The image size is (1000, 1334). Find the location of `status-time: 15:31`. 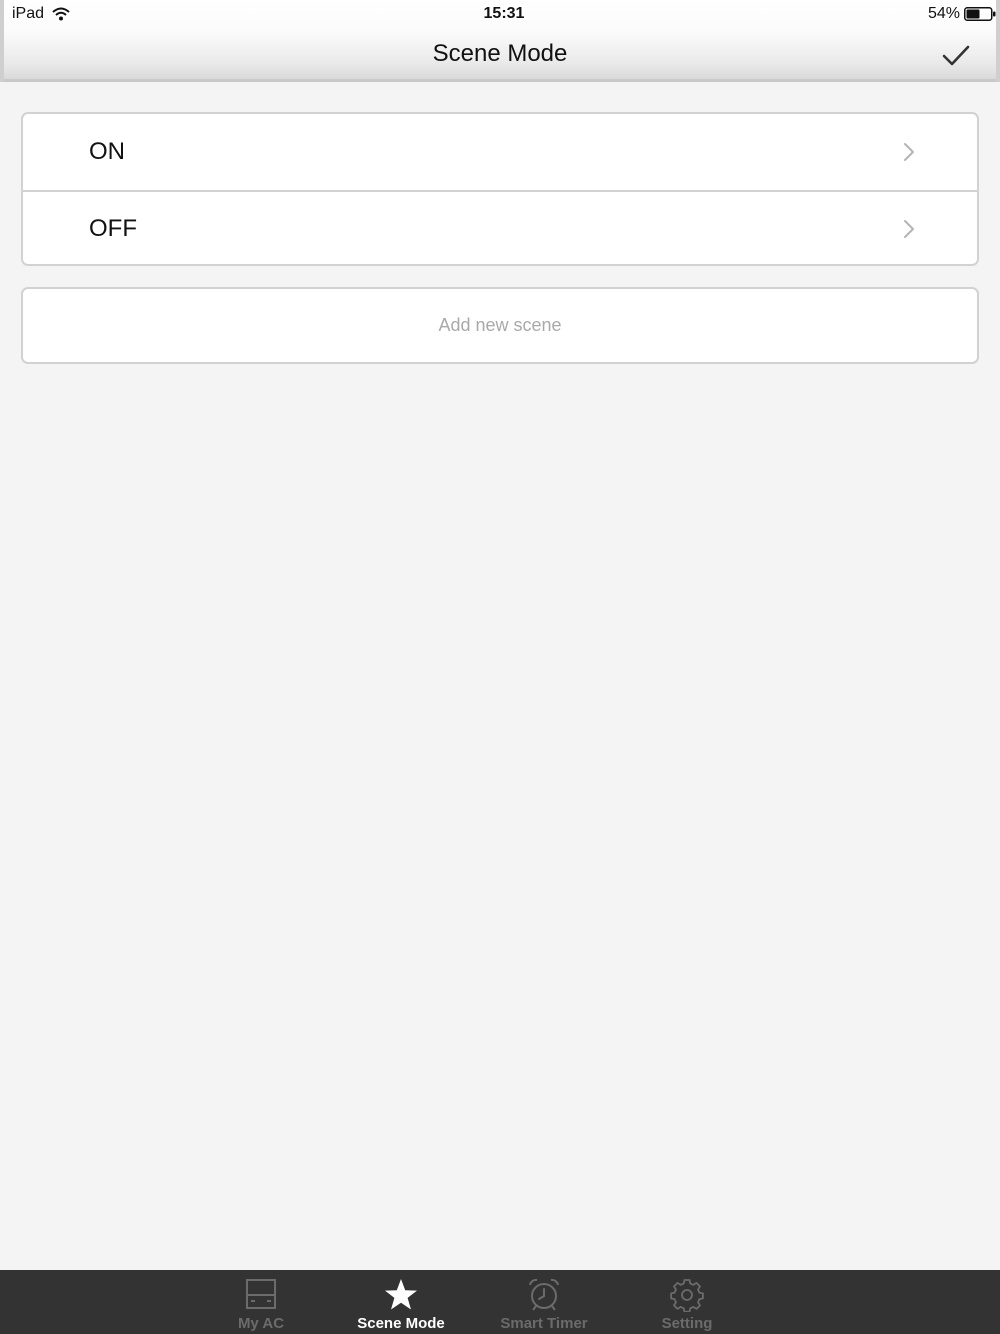

status-time: 15:31 is located at coordinates (504, 13).